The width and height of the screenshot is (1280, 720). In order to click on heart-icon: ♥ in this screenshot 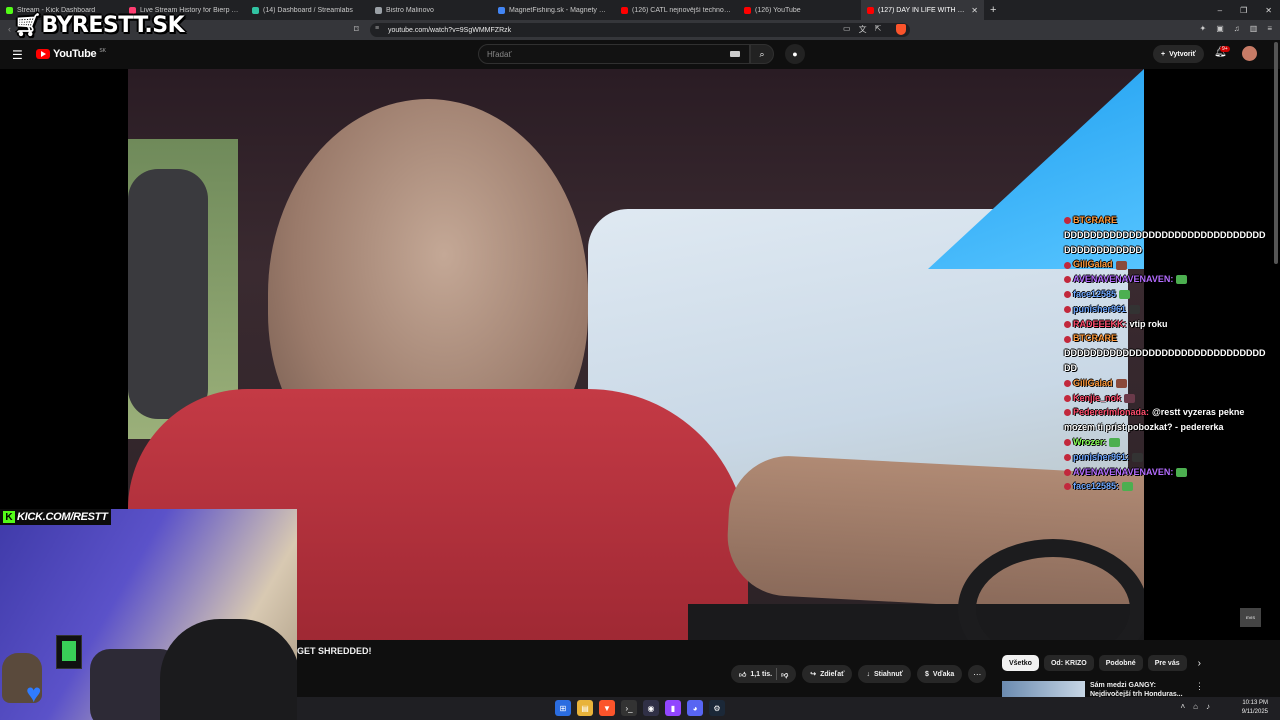, I will do `click(34, 693)`.